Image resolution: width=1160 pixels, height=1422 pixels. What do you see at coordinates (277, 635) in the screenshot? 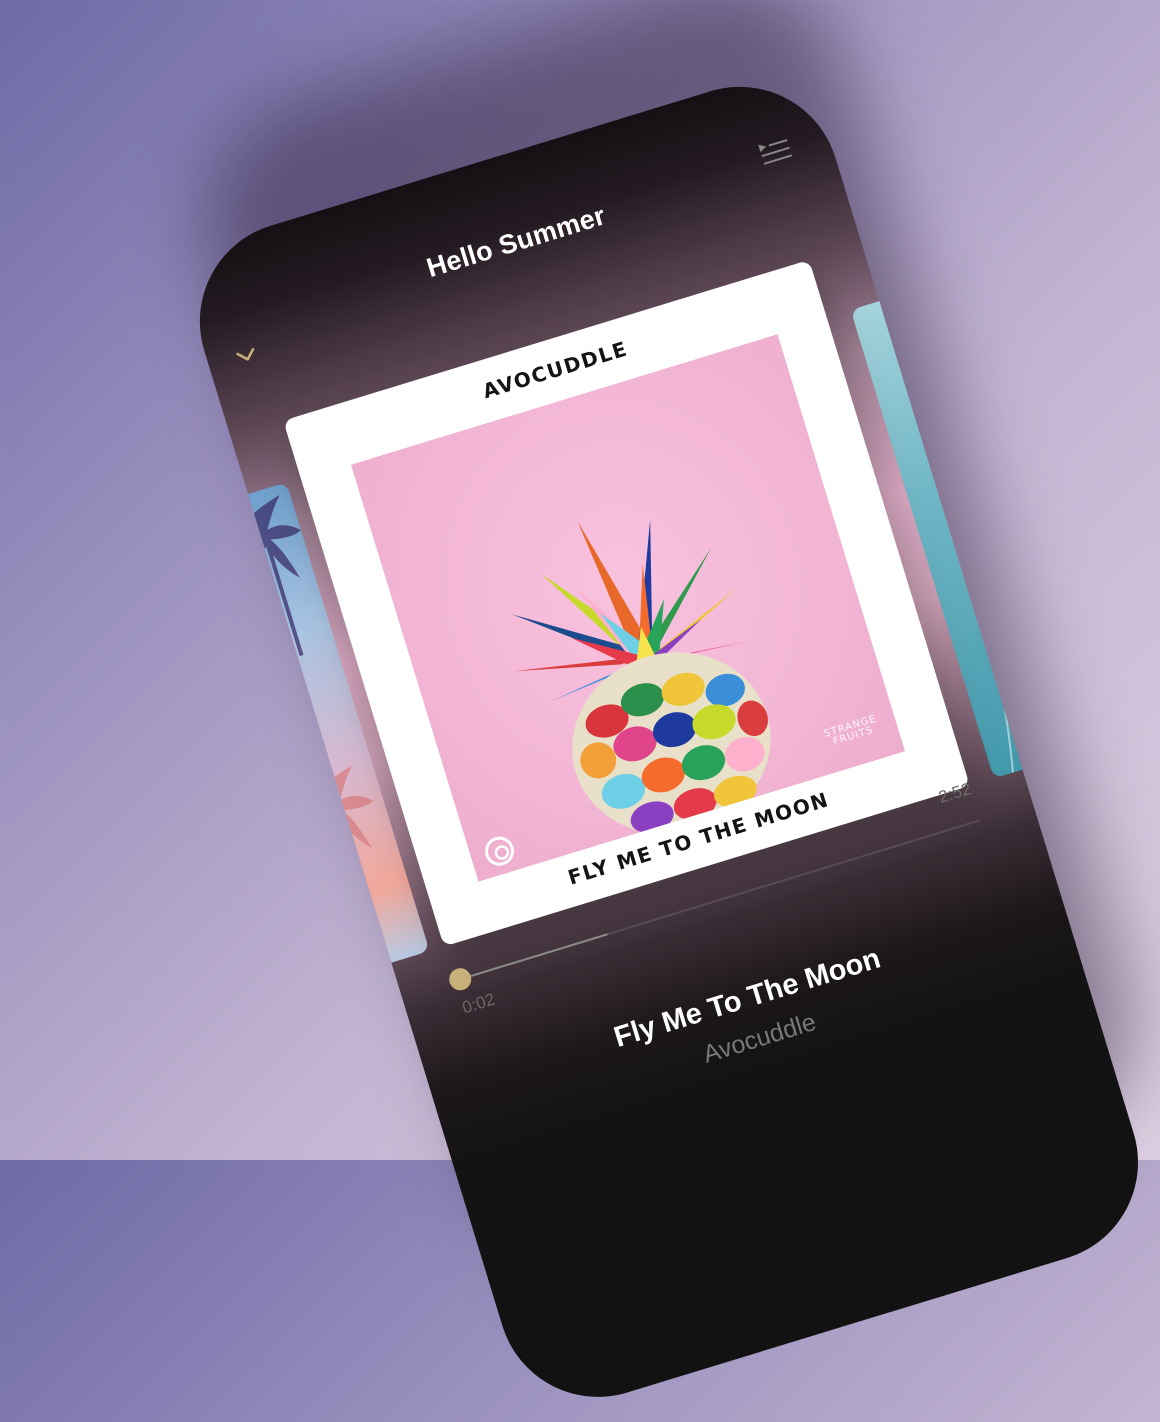
I see `side-card-text: r` at bounding box center [277, 635].